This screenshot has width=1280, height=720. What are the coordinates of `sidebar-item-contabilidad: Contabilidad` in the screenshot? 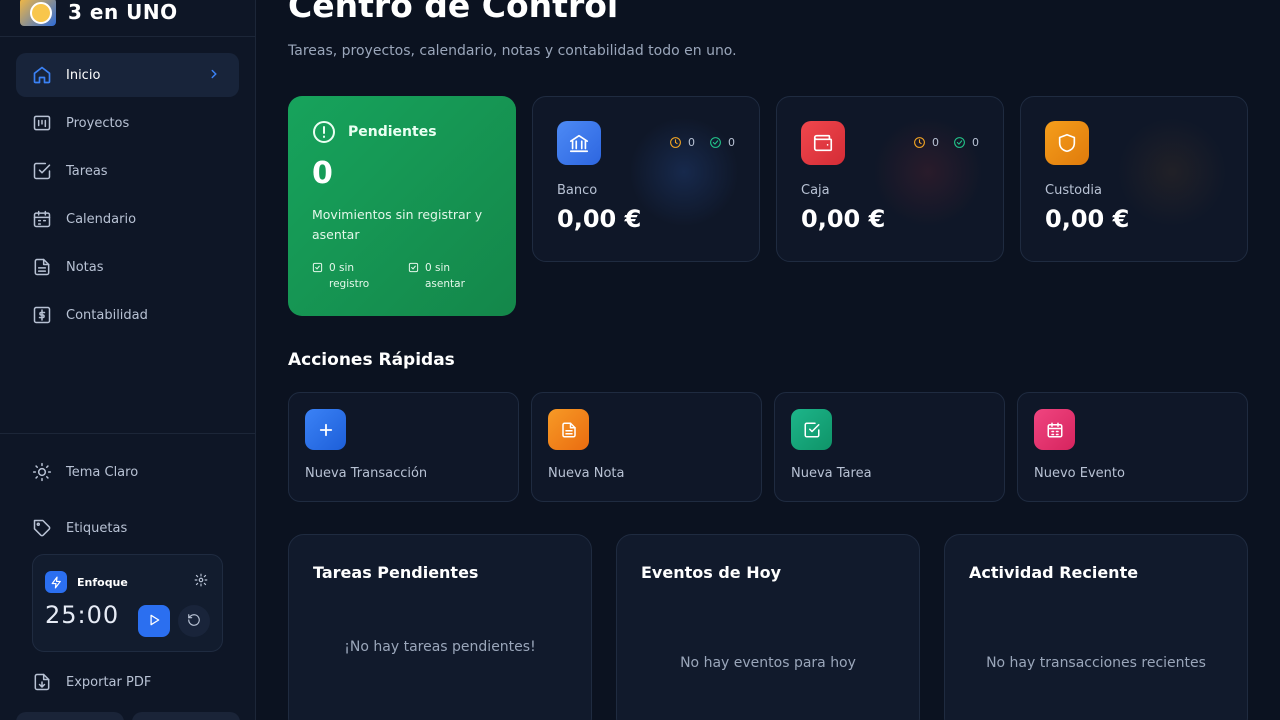 It's located at (127, 315).